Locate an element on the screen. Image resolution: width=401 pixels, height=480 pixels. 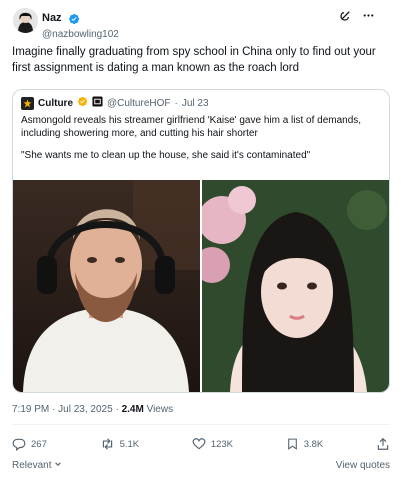
view-quotes-link: View quotes is located at coordinates (363, 465).